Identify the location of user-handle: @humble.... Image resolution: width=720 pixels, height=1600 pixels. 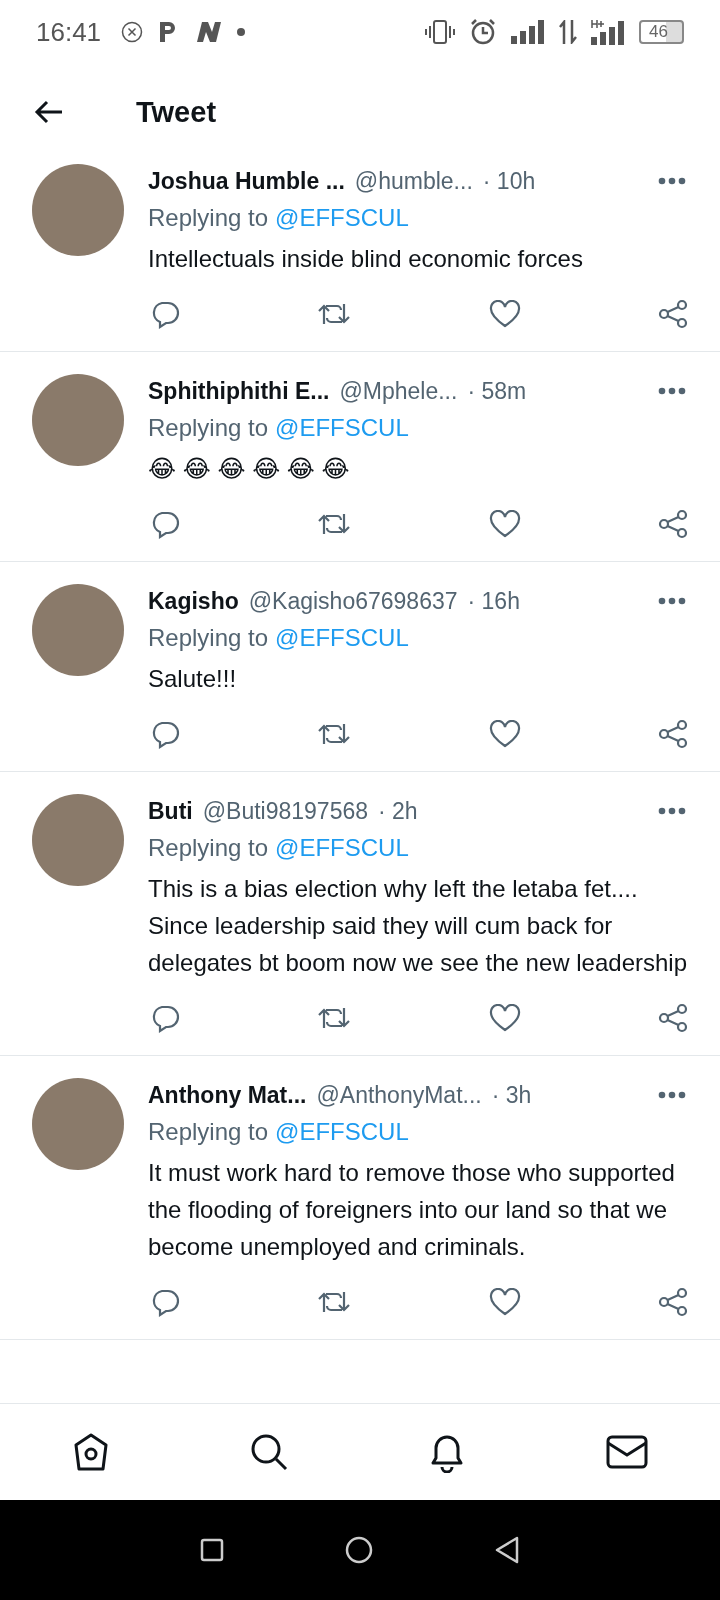
(413, 181).